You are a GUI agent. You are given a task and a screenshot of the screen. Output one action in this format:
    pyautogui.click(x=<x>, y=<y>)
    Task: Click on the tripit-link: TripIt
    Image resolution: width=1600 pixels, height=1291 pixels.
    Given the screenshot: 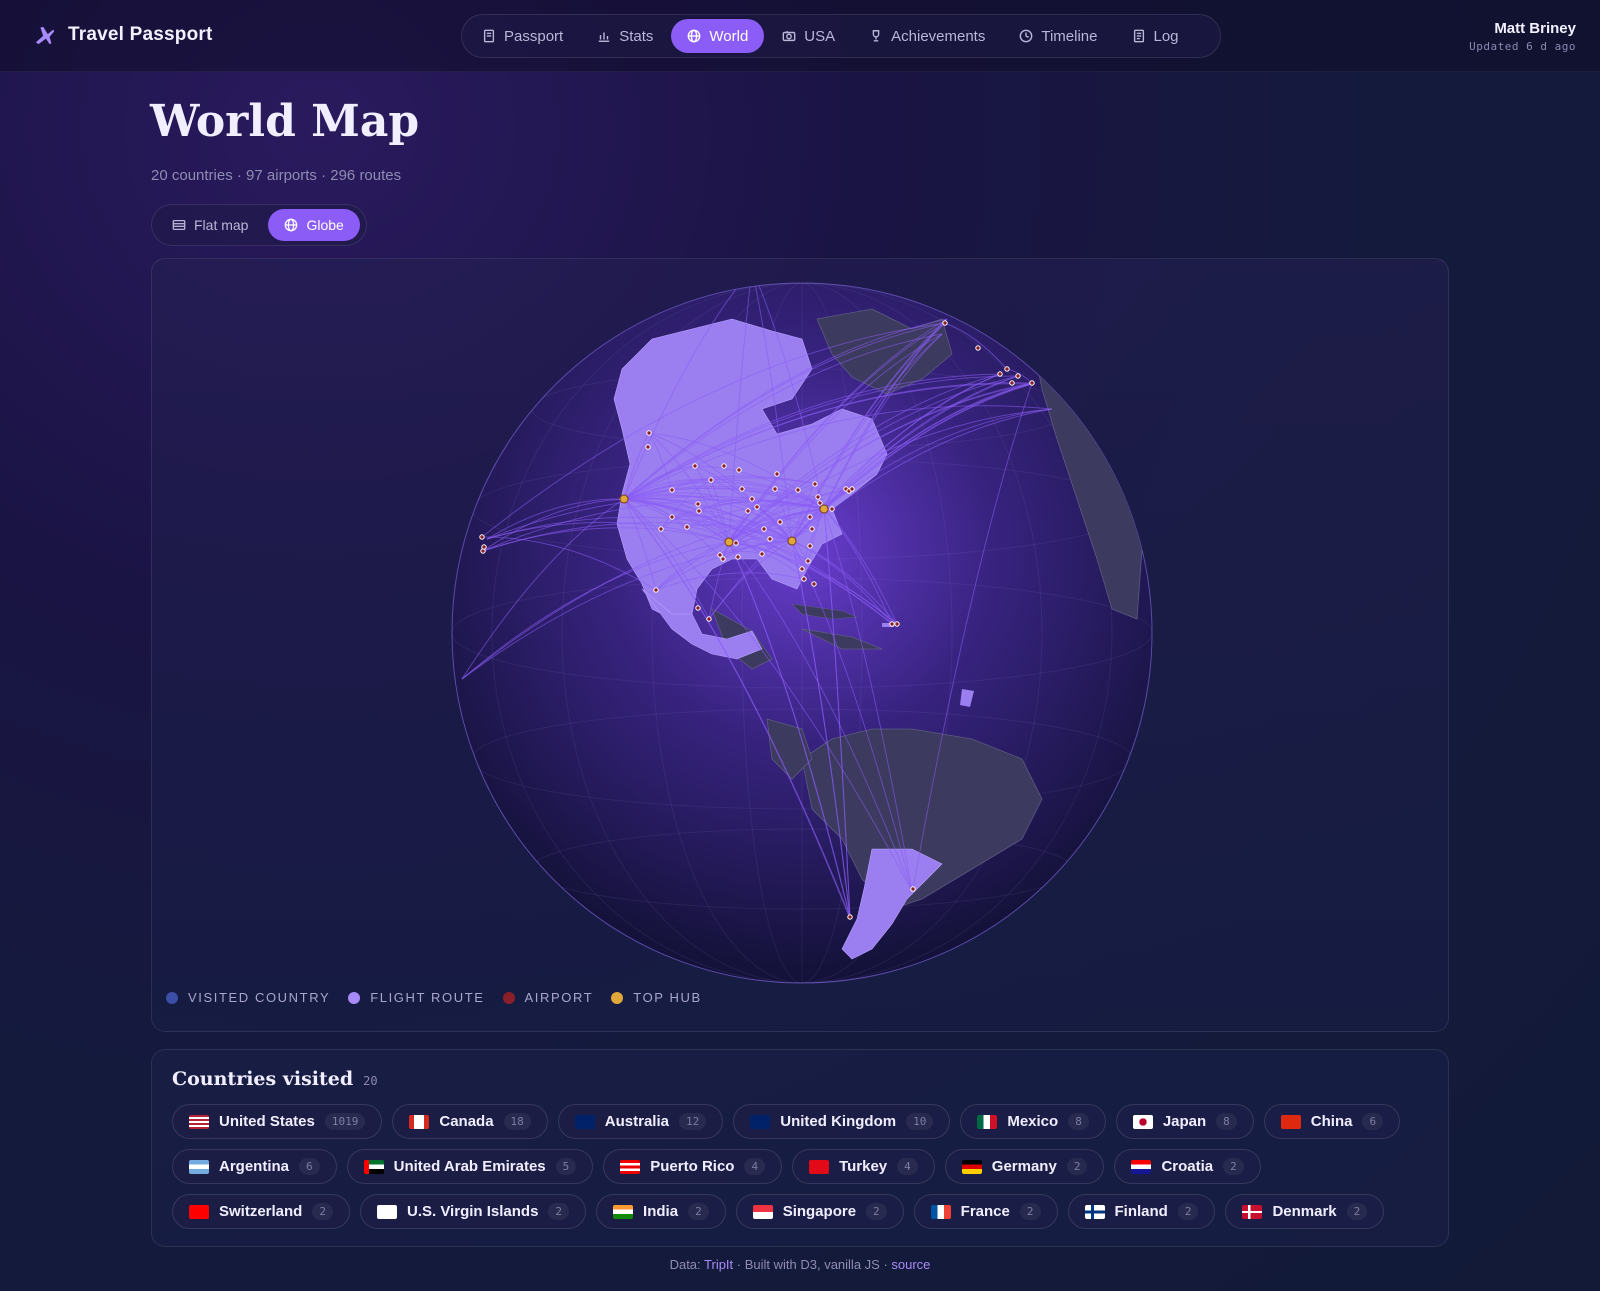 What is the action you would take?
    pyautogui.click(x=718, y=1264)
    